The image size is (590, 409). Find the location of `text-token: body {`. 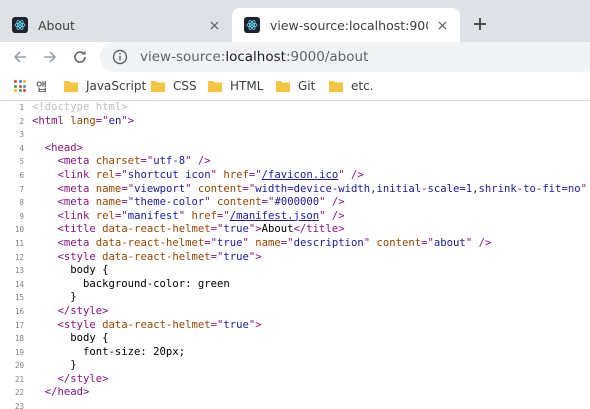

text-token: body { is located at coordinates (70, 338).